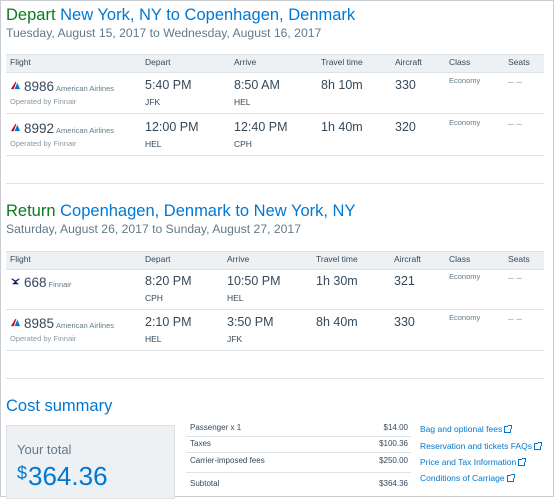 This screenshot has height=499, width=554. I want to click on flight-number: 8986, so click(39, 86).